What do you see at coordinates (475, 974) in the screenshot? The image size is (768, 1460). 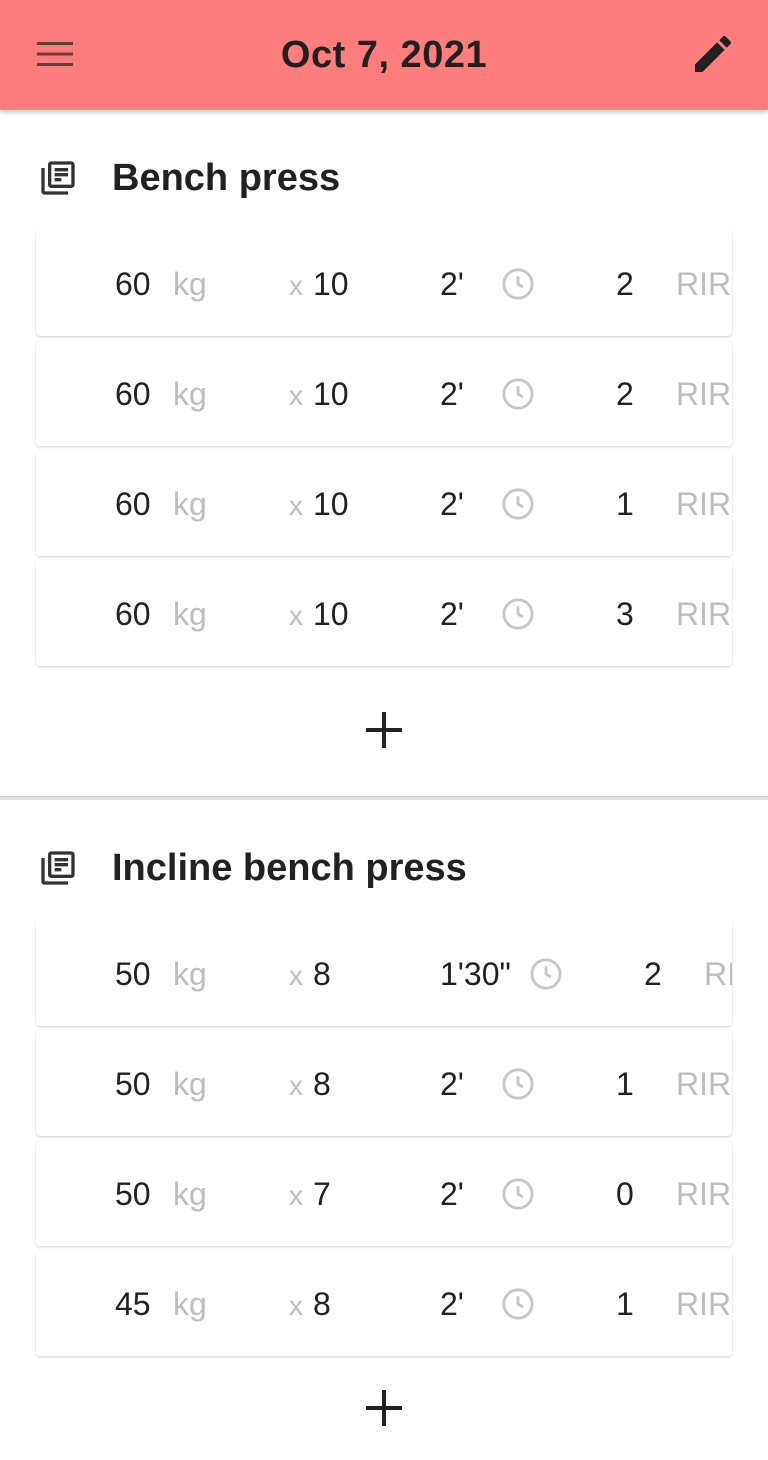 I see `set-rest: 1'30"` at bounding box center [475, 974].